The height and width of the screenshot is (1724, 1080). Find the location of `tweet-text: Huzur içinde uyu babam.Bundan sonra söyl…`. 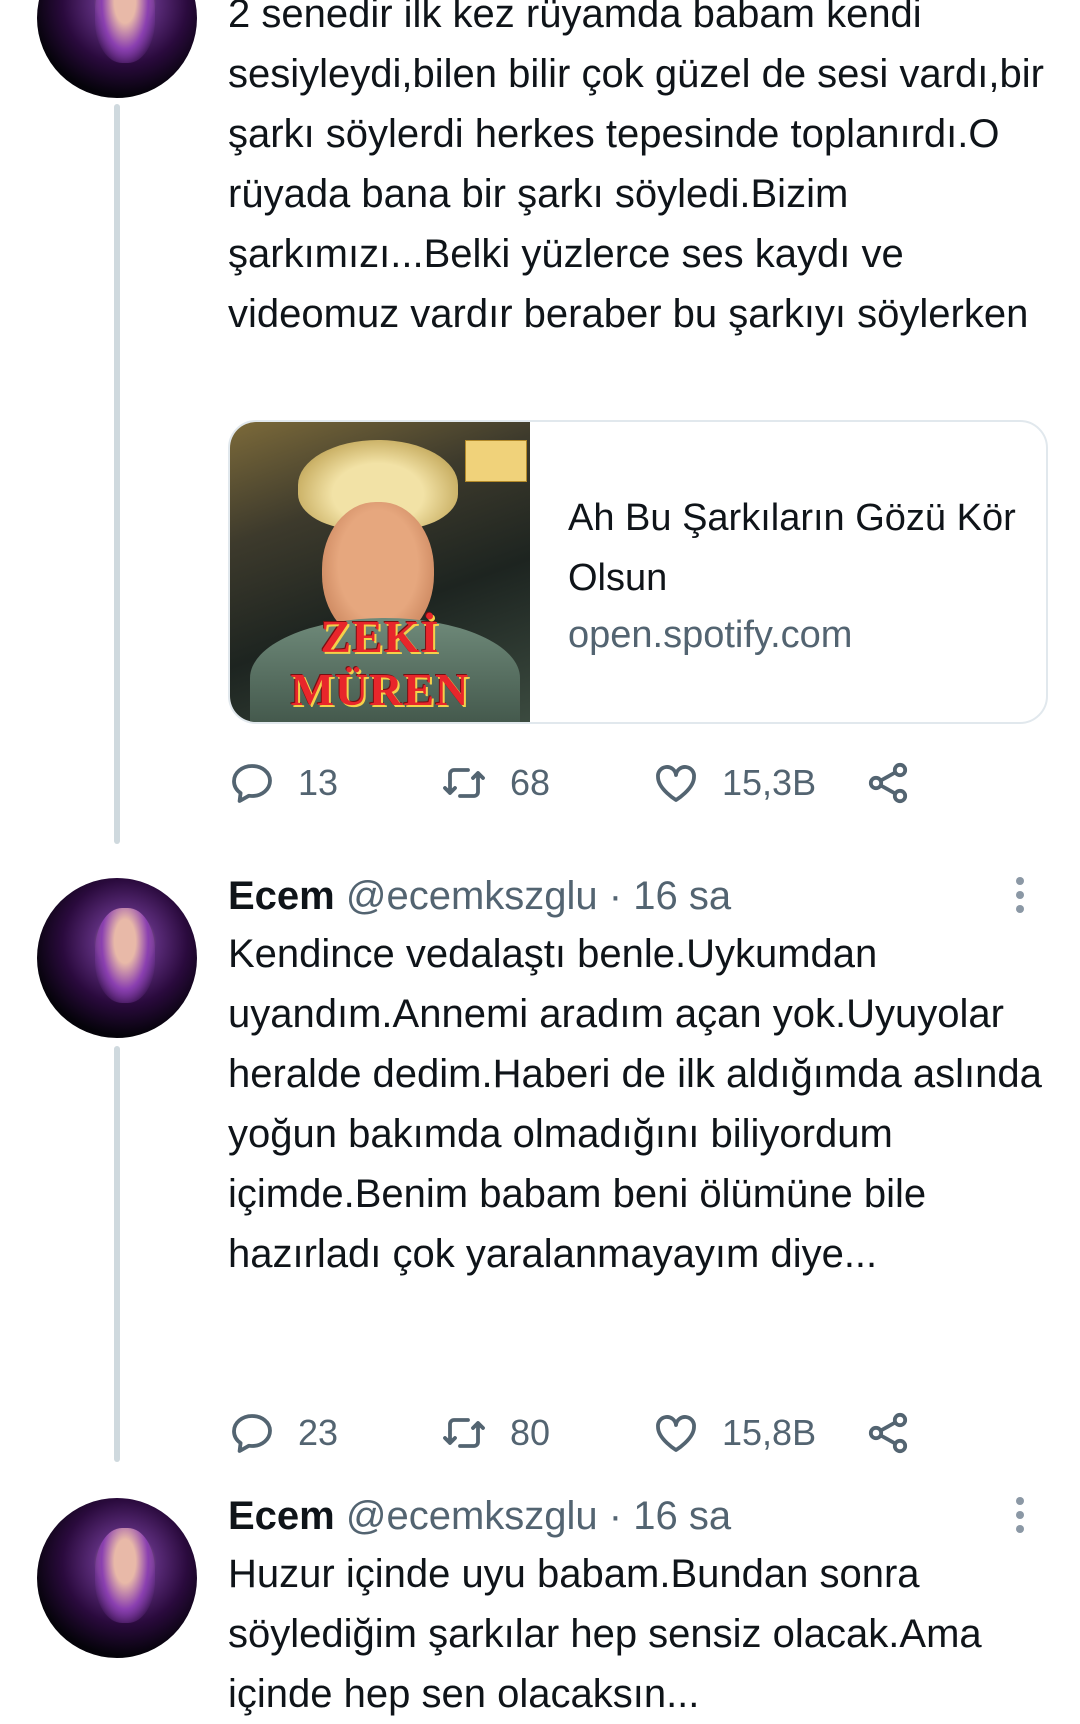

tweet-text: Huzur içinde uyu babam.Bundan sonra söyl… is located at coordinates (605, 1634).